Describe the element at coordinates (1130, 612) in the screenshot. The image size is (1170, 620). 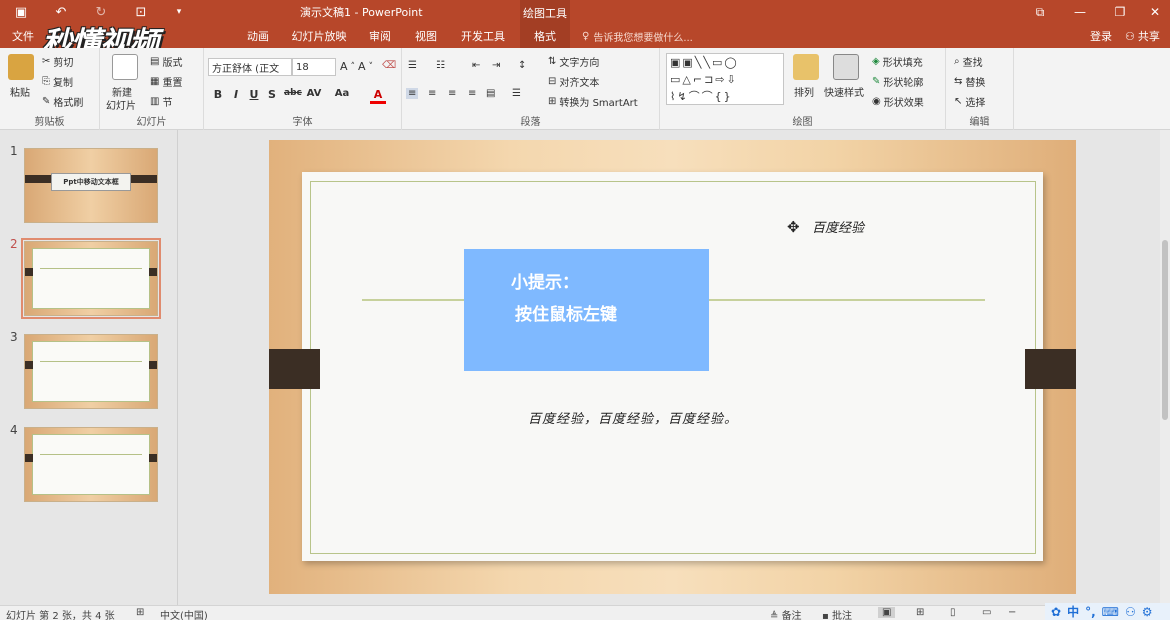
I see `user-icon: ⚇` at that location.